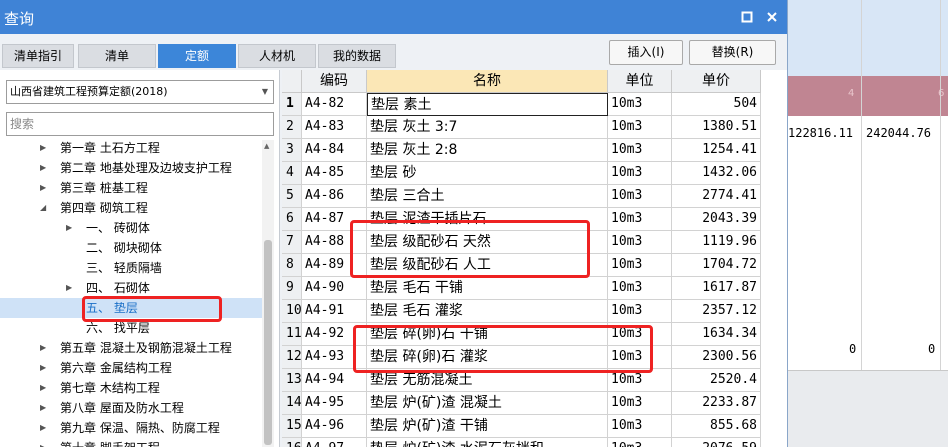 The width and height of the screenshot is (948, 447). What do you see at coordinates (716, 242) in the screenshot?
I see `cell-price: 1119.96` at bounding box center [716, 242].